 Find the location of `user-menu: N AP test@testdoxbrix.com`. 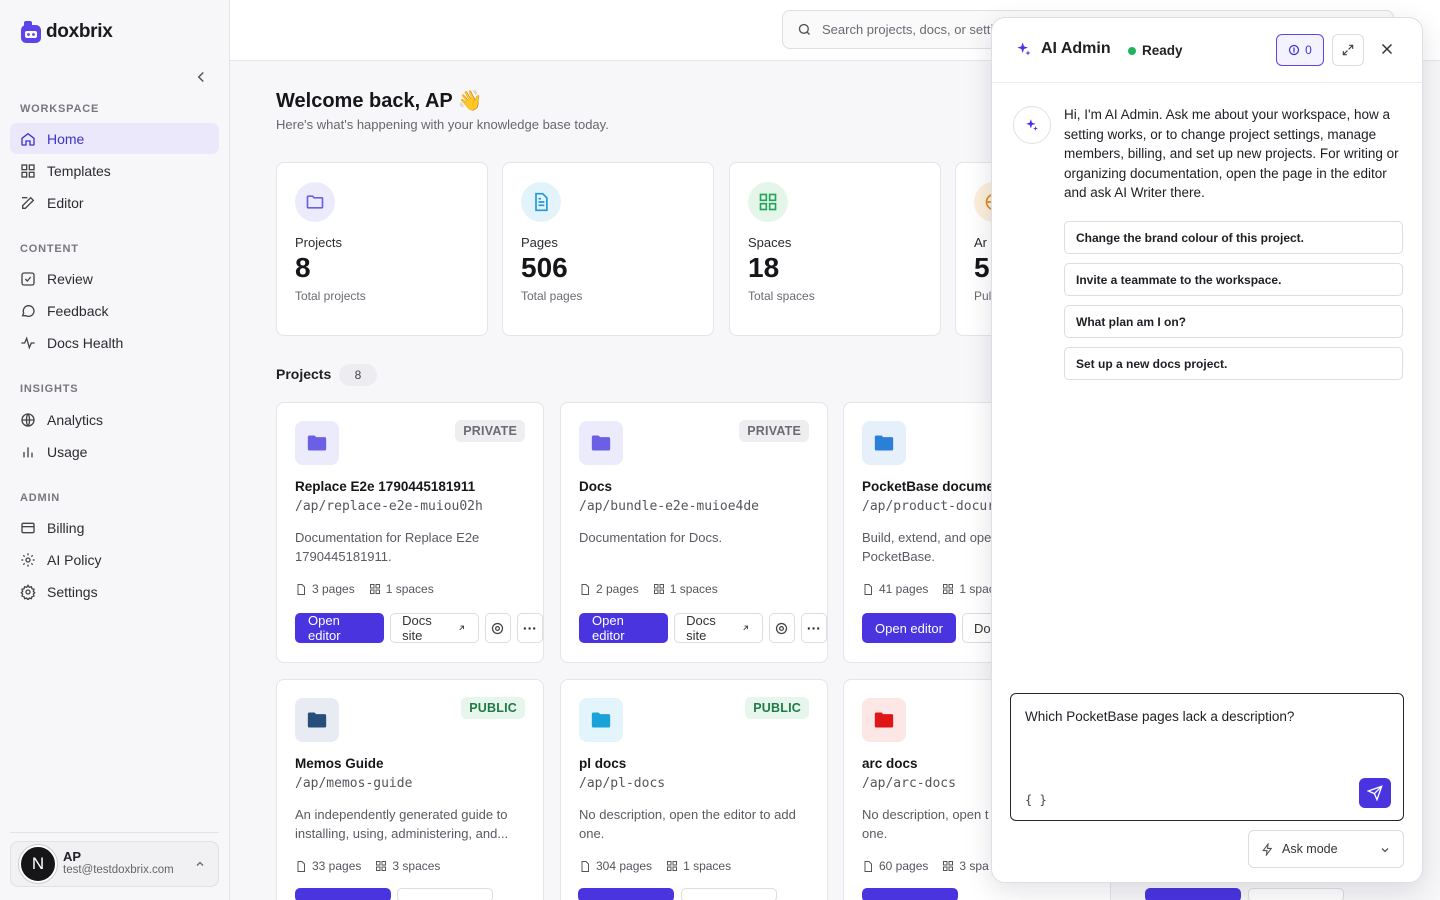

user-menu: N AP test@testdoxbrix.com is located at coordinates (114, 864).